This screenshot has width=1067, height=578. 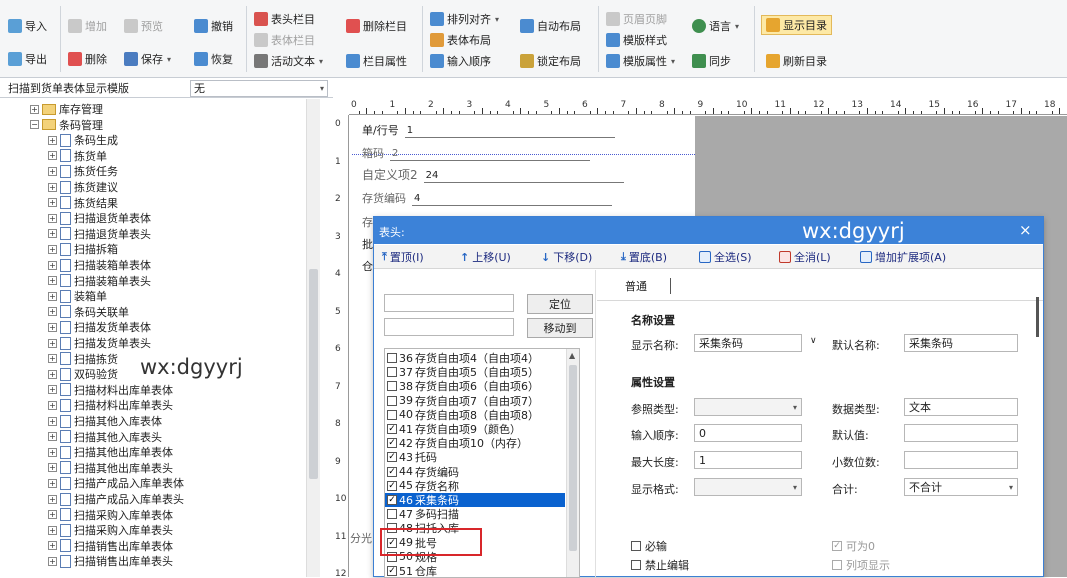 I want to click on list-item: 39 存货自由项7（自由项7）, so click(x=475, y=401).